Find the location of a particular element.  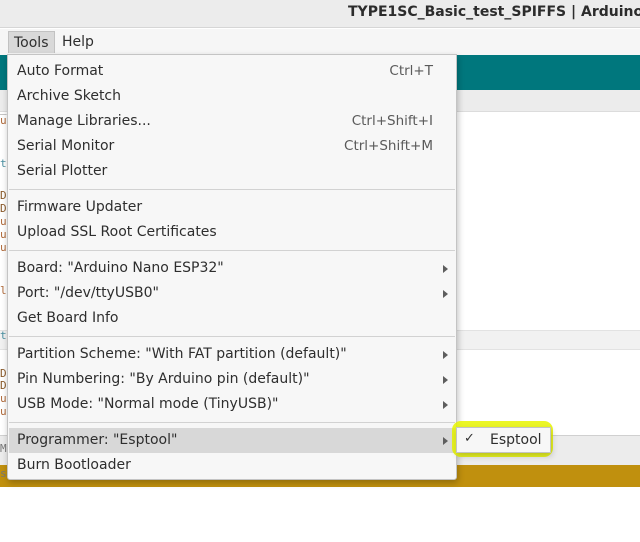

menu-item-get-board-info: Get Board Info is located at coordinates (232, 318).